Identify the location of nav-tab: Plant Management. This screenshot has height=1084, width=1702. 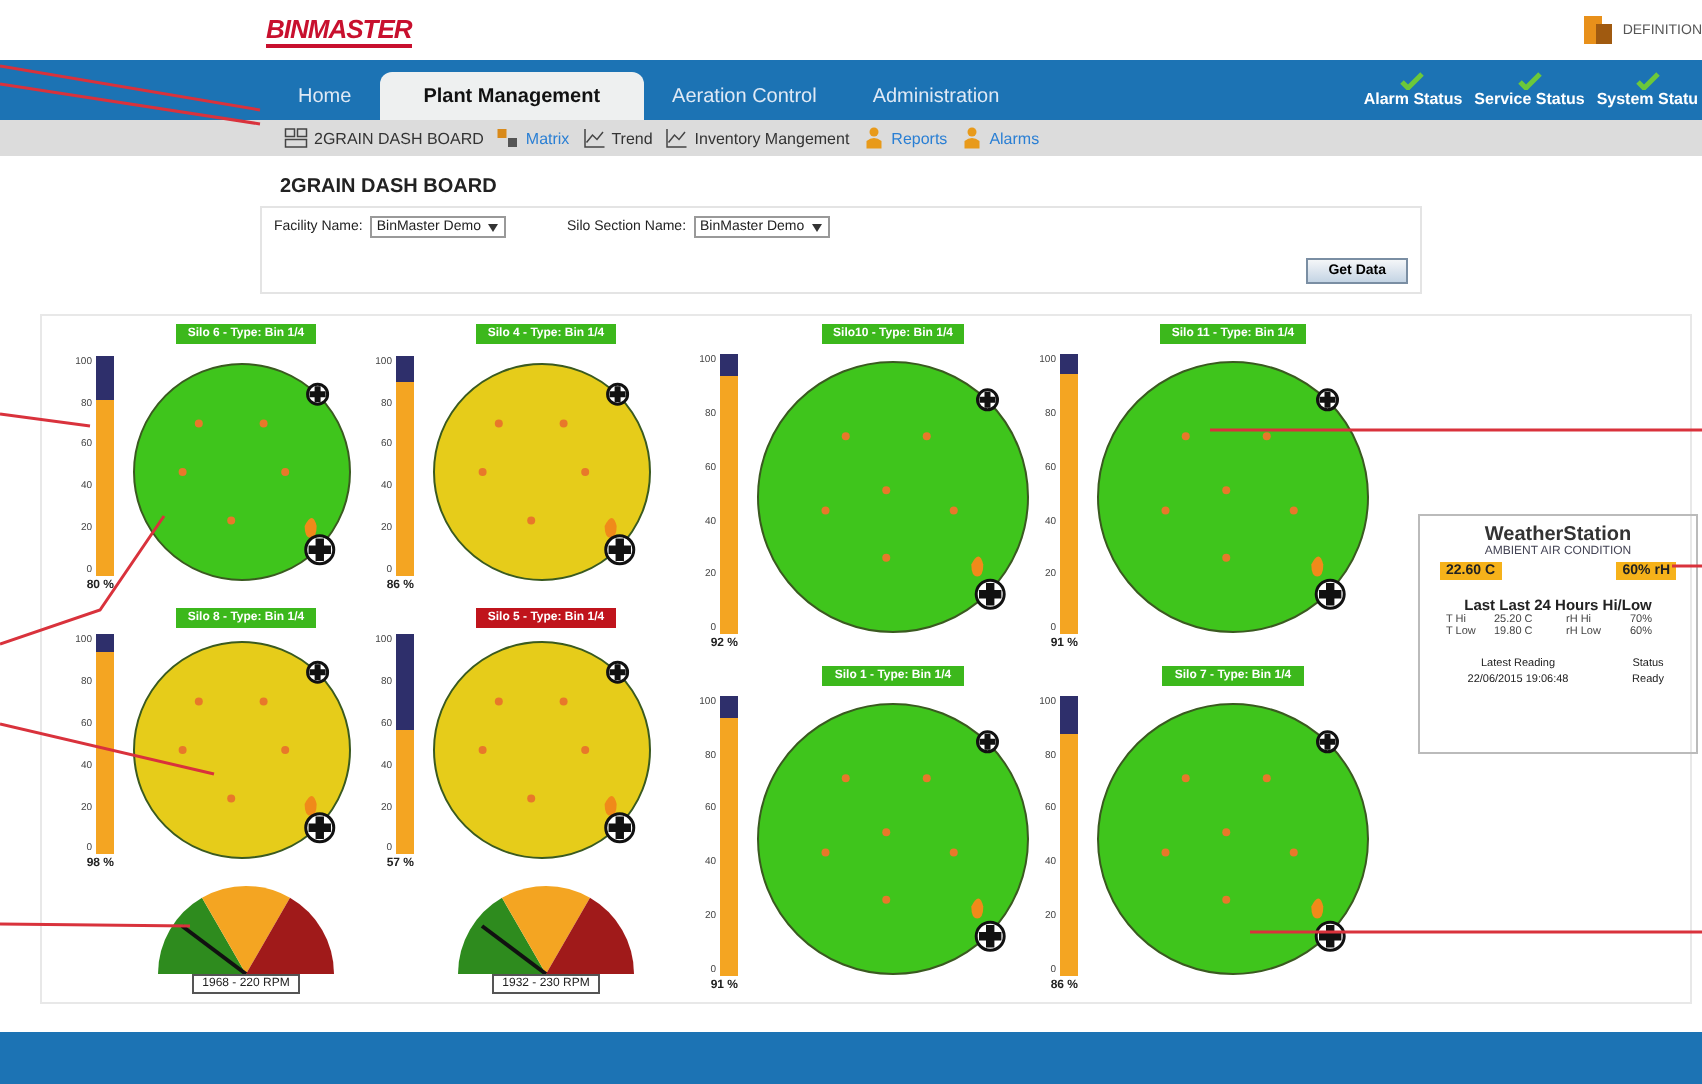
(512, 96).